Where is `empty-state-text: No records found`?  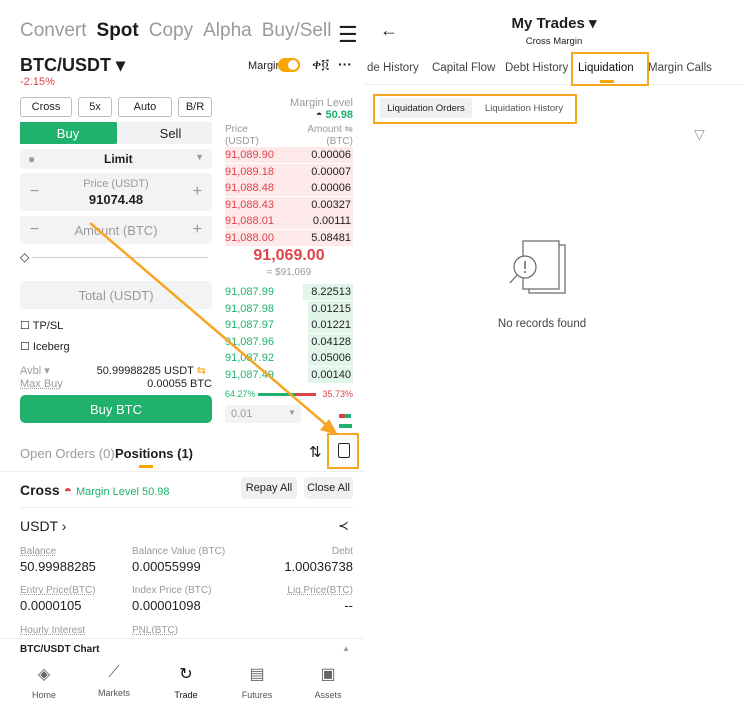 empty-state-text: No records found is located at coordinates (542, 324).